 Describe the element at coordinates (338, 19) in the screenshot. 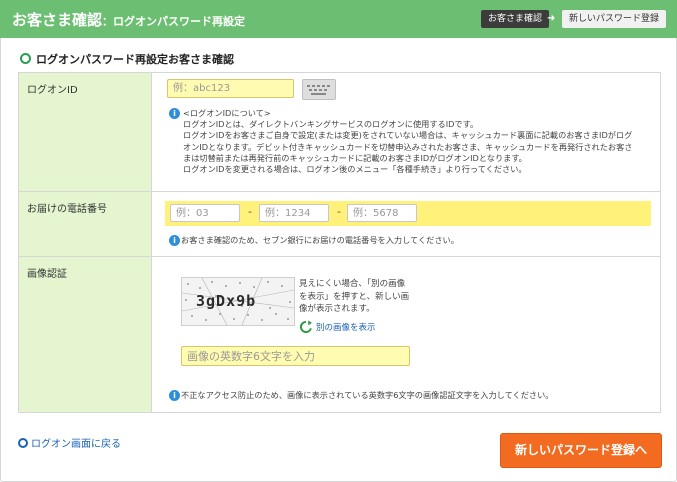

I see `page-header: お客さま確認：ログオンパスワード再設定 お客さま確認 ➜ 新しいパスワード登録` at that location.